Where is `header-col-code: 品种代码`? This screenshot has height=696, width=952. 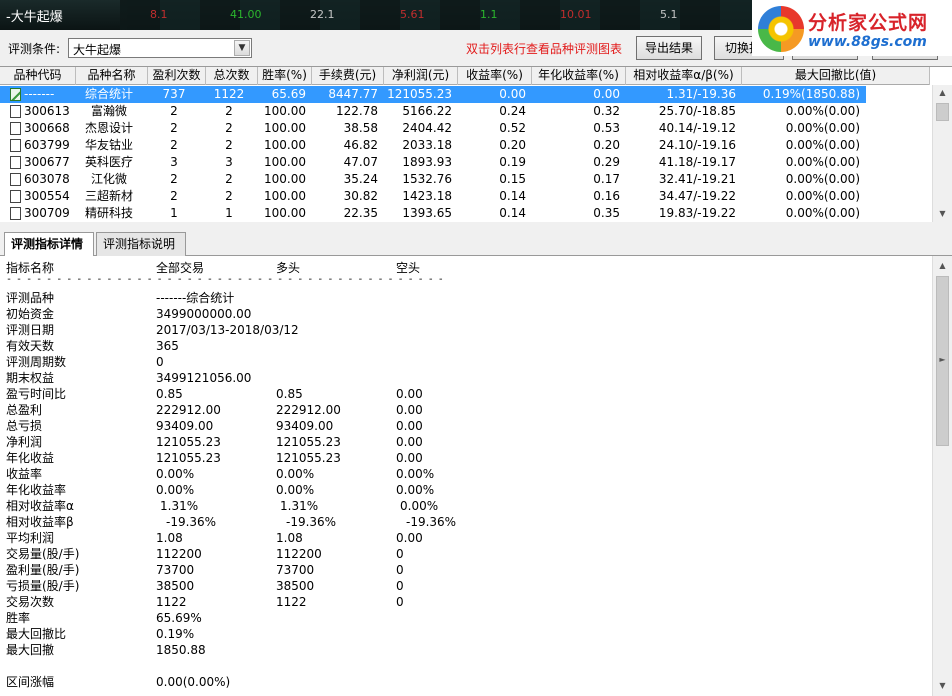 header-col-code: 品种代码 is located at coordinates (38, 76).